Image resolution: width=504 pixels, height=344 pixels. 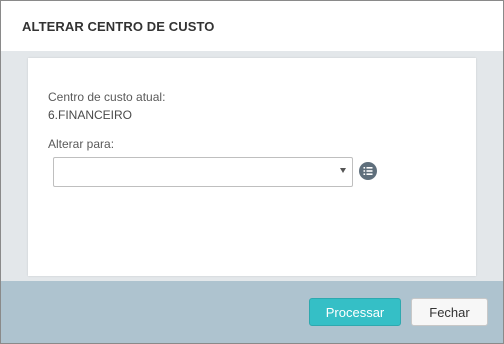 I want to click on current-cost-center-value: 6.FINANCEIRO, so click(x=90, y=115).